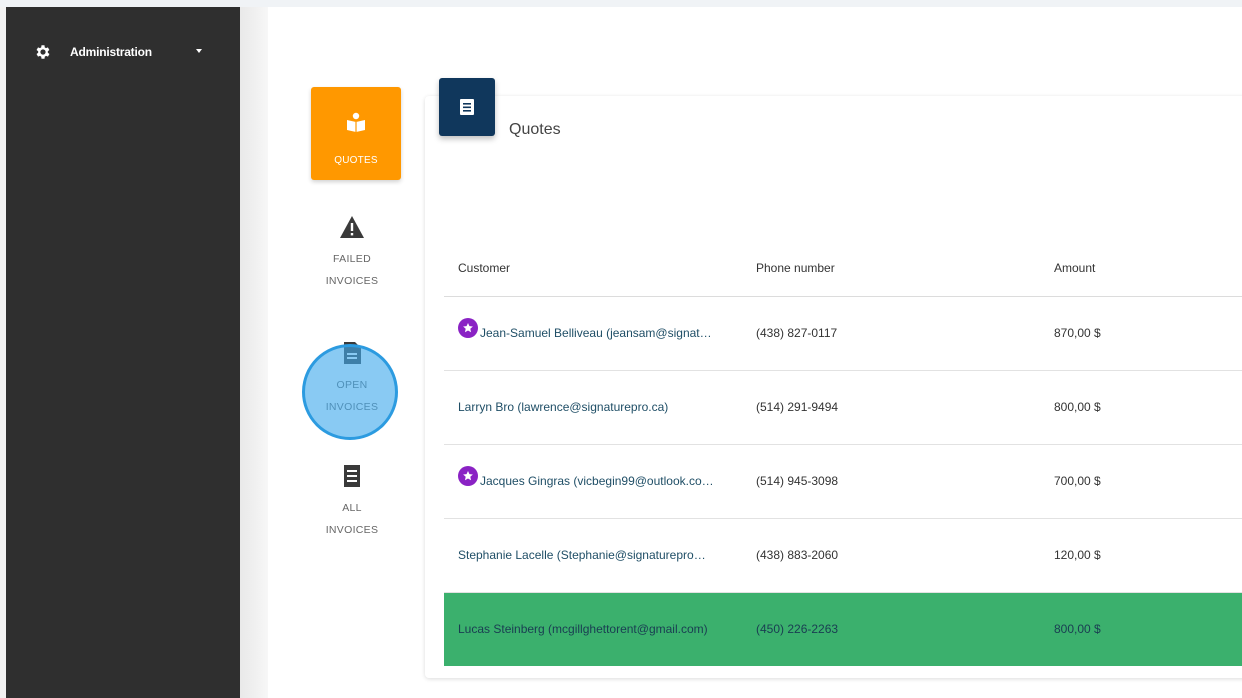 The height and width of the screenshot is (698, 1242). Describe the element at coordinates (352, 501) in the screenshot. I see `nav-tile-all-invoices: ALL INVOICES` at that location.